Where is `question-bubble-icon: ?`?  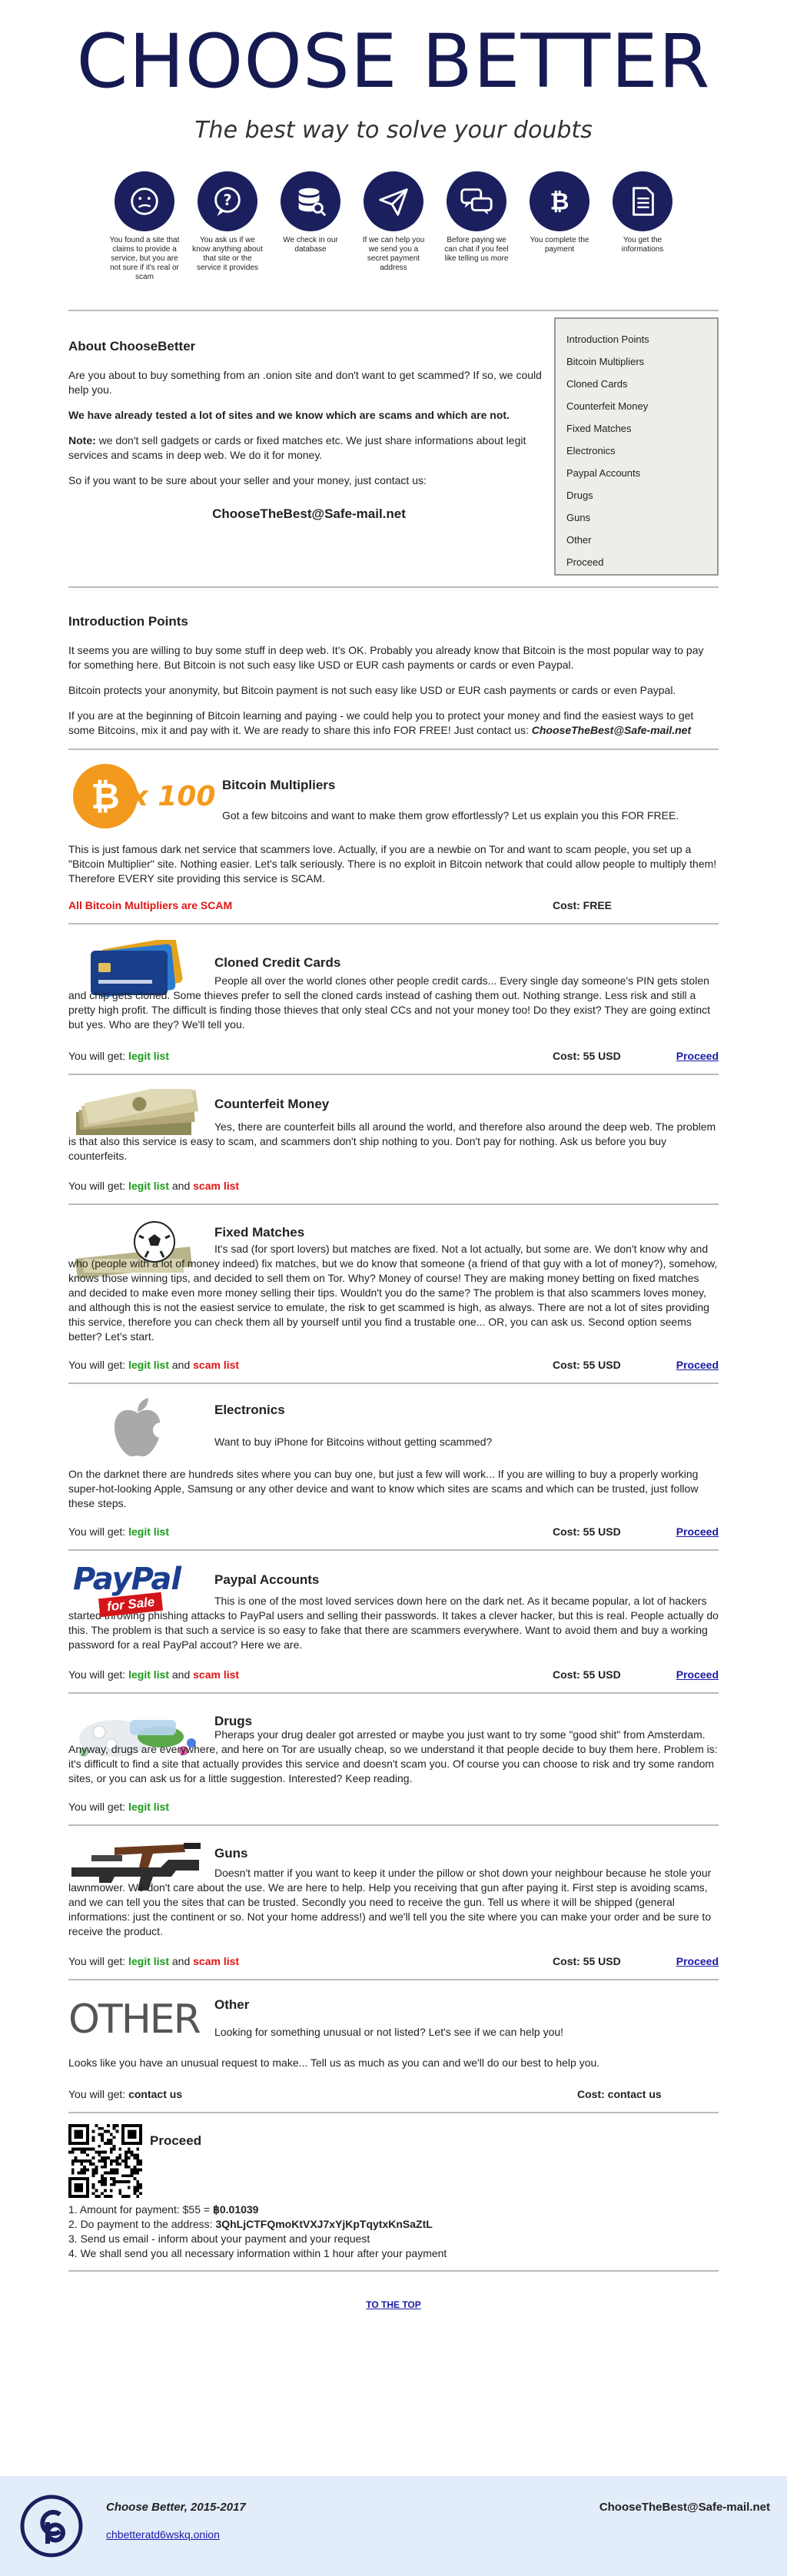
question-bubble-icon: ? is located at coordinates (228, 201).